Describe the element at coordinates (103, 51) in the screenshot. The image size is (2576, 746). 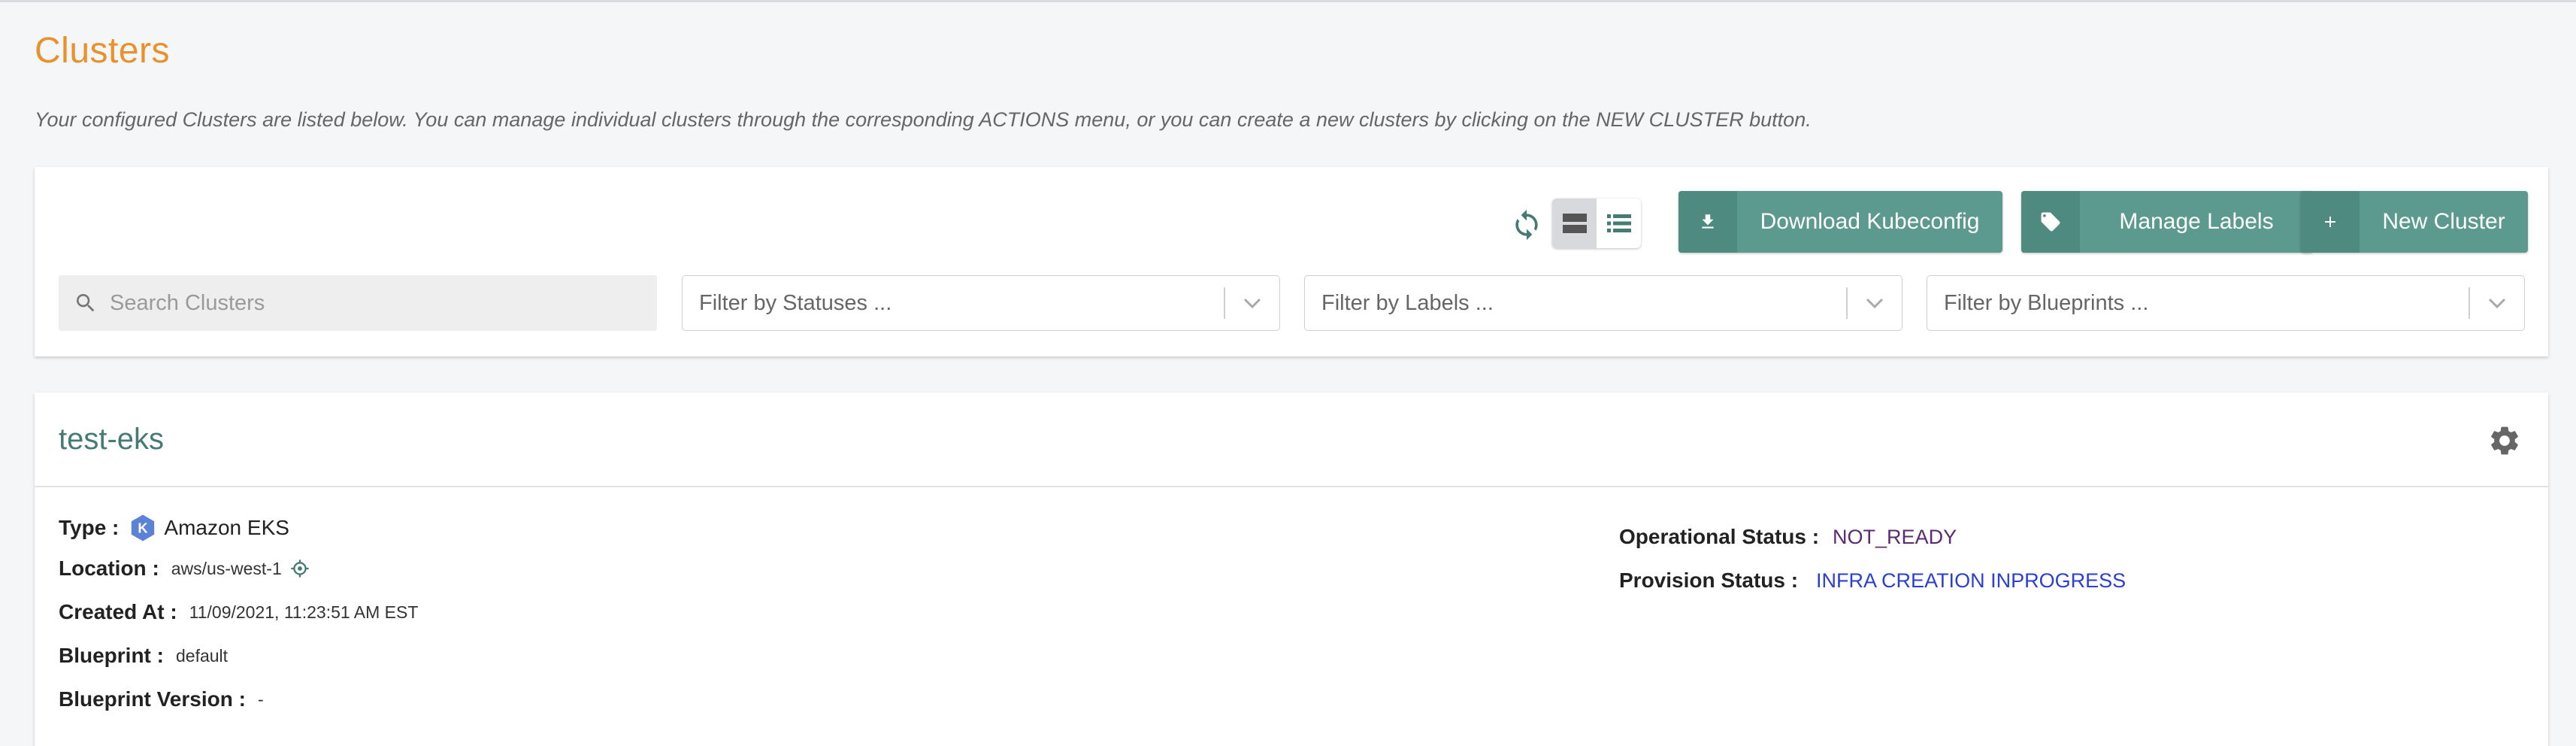
I see `page-title: Clusters` at that location.